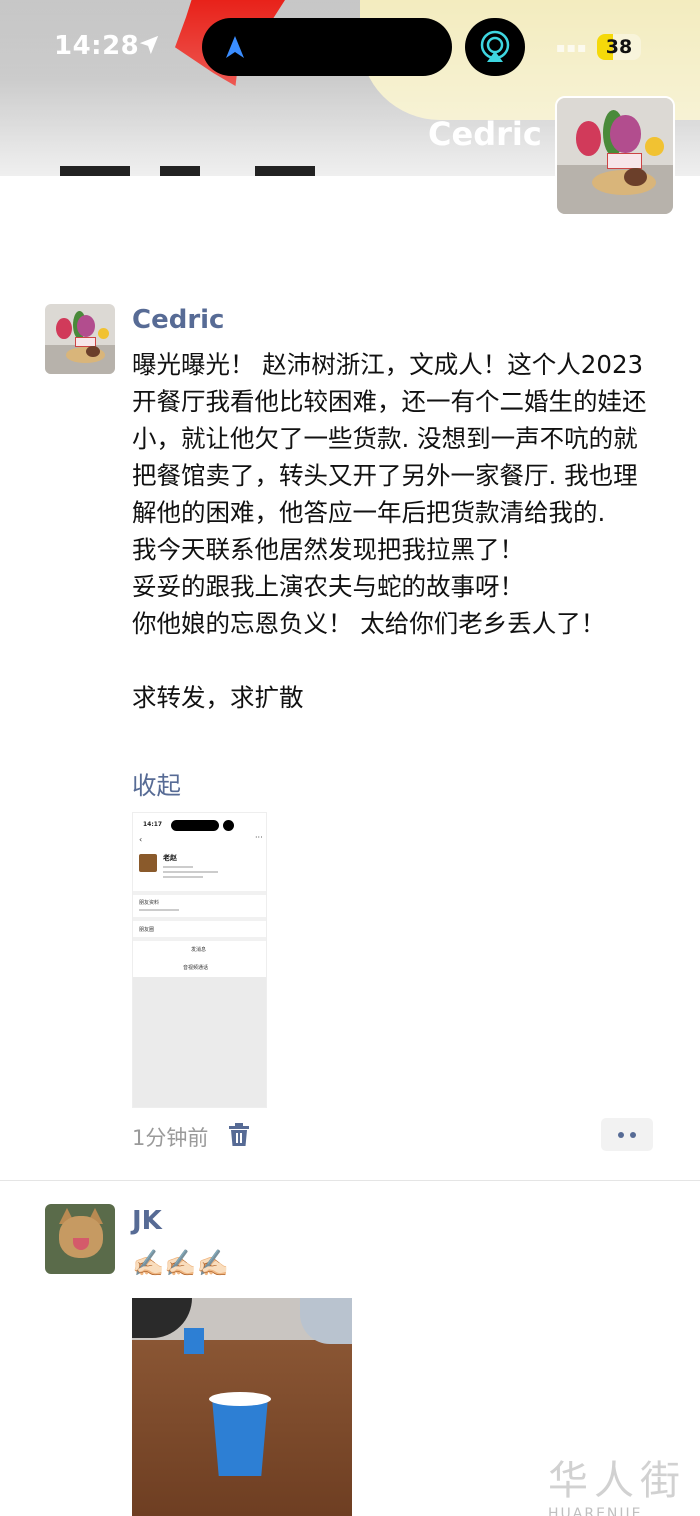 This screenshot has width=700, height=1516. What do you see at coordinates (196, 968) in the screenshot?
I see `screenshot-action-2: 音视频通话` at bounding box center [196, 968].